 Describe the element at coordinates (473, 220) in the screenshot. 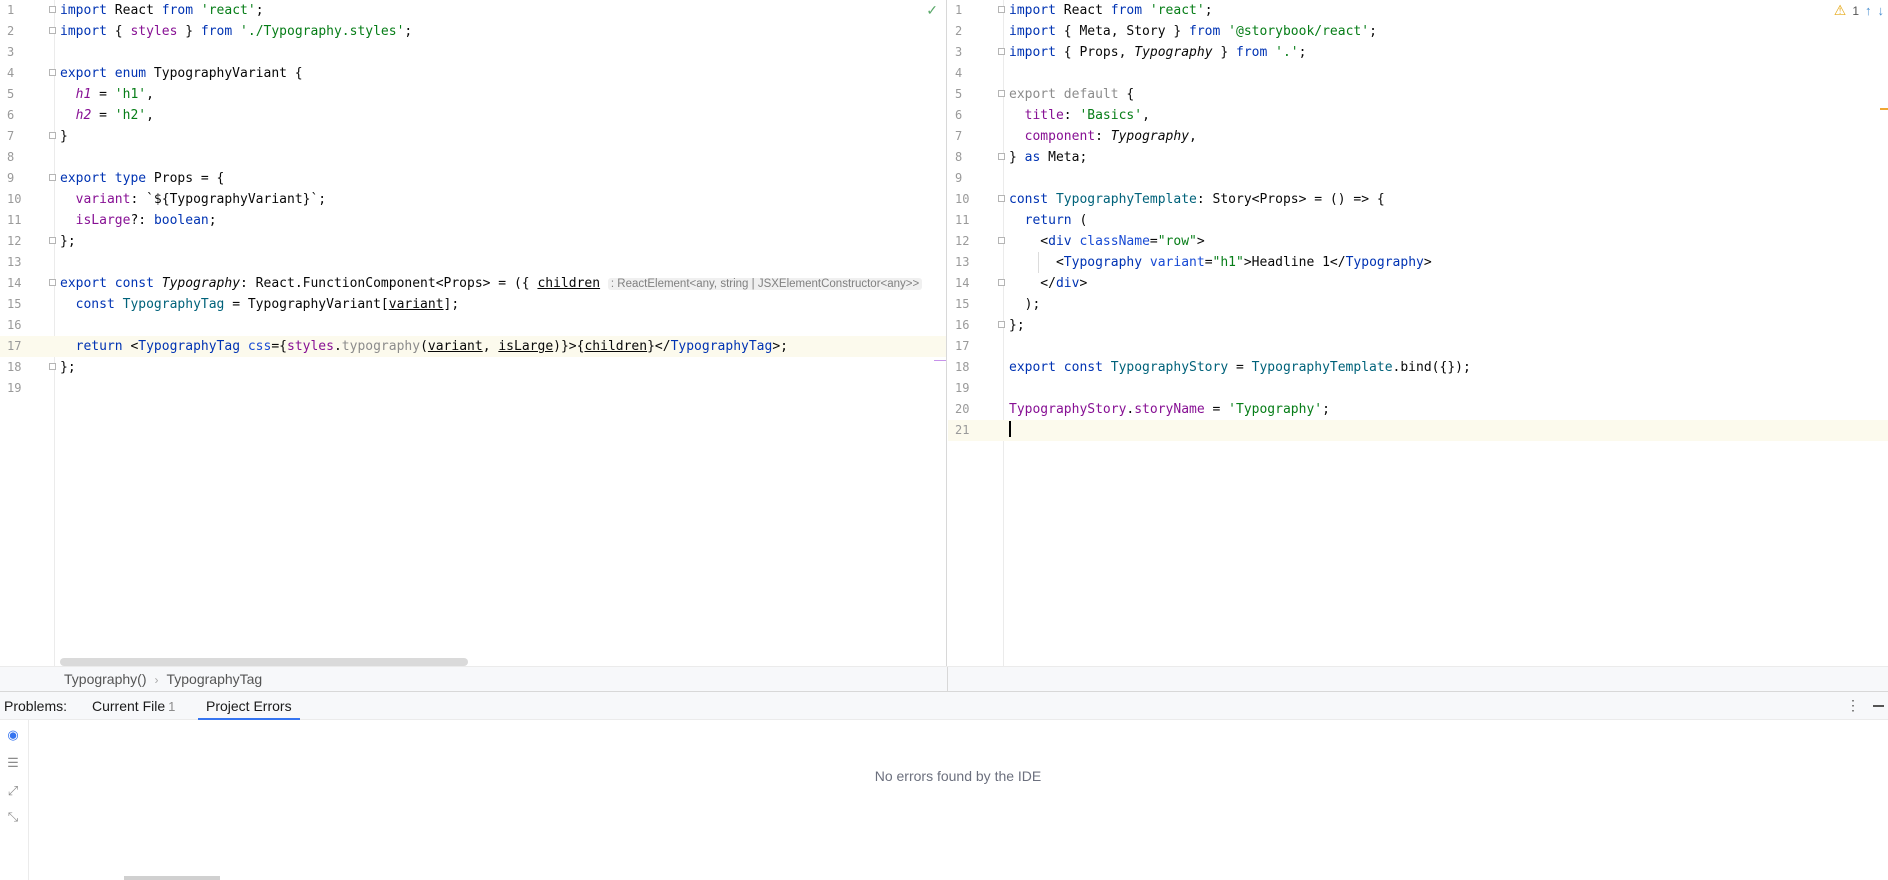

I see `left-code-line: 11 isLarge?: boolean;` at that location.